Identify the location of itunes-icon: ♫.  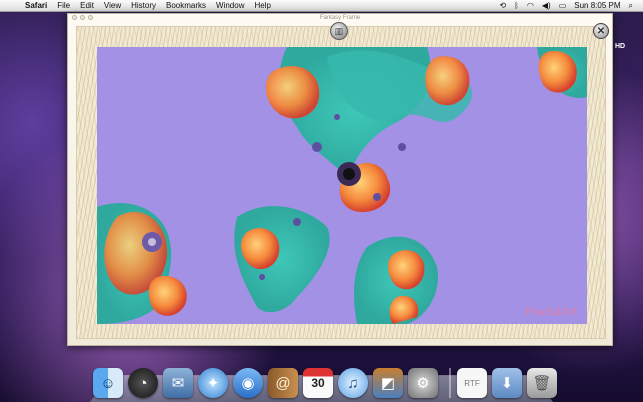
(353, 383).